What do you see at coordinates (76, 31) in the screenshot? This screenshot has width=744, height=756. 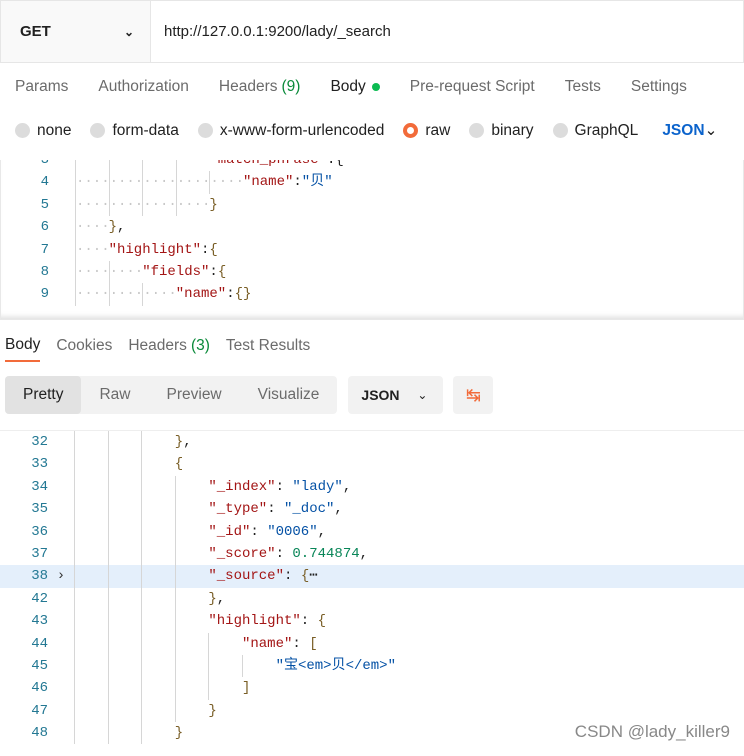 I see `method-select: GET ⌄` at bounding box center [76, 31].